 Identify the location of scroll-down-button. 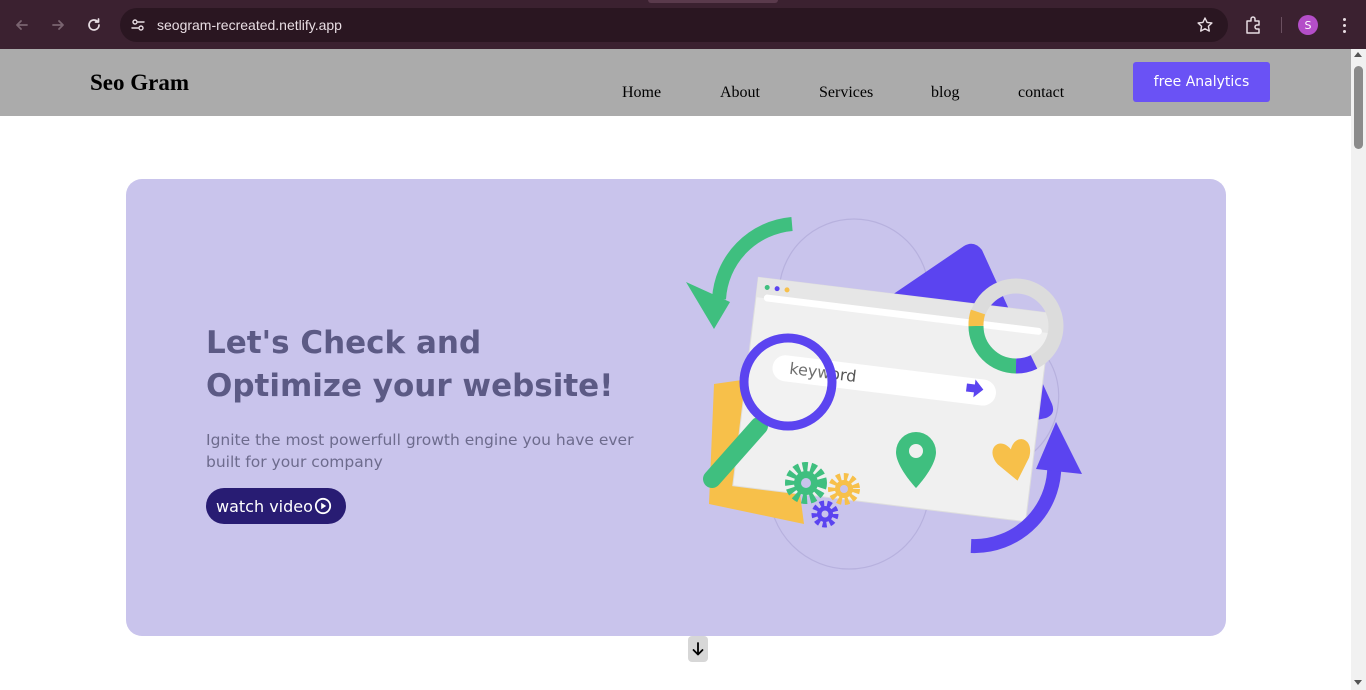
(698, 649).